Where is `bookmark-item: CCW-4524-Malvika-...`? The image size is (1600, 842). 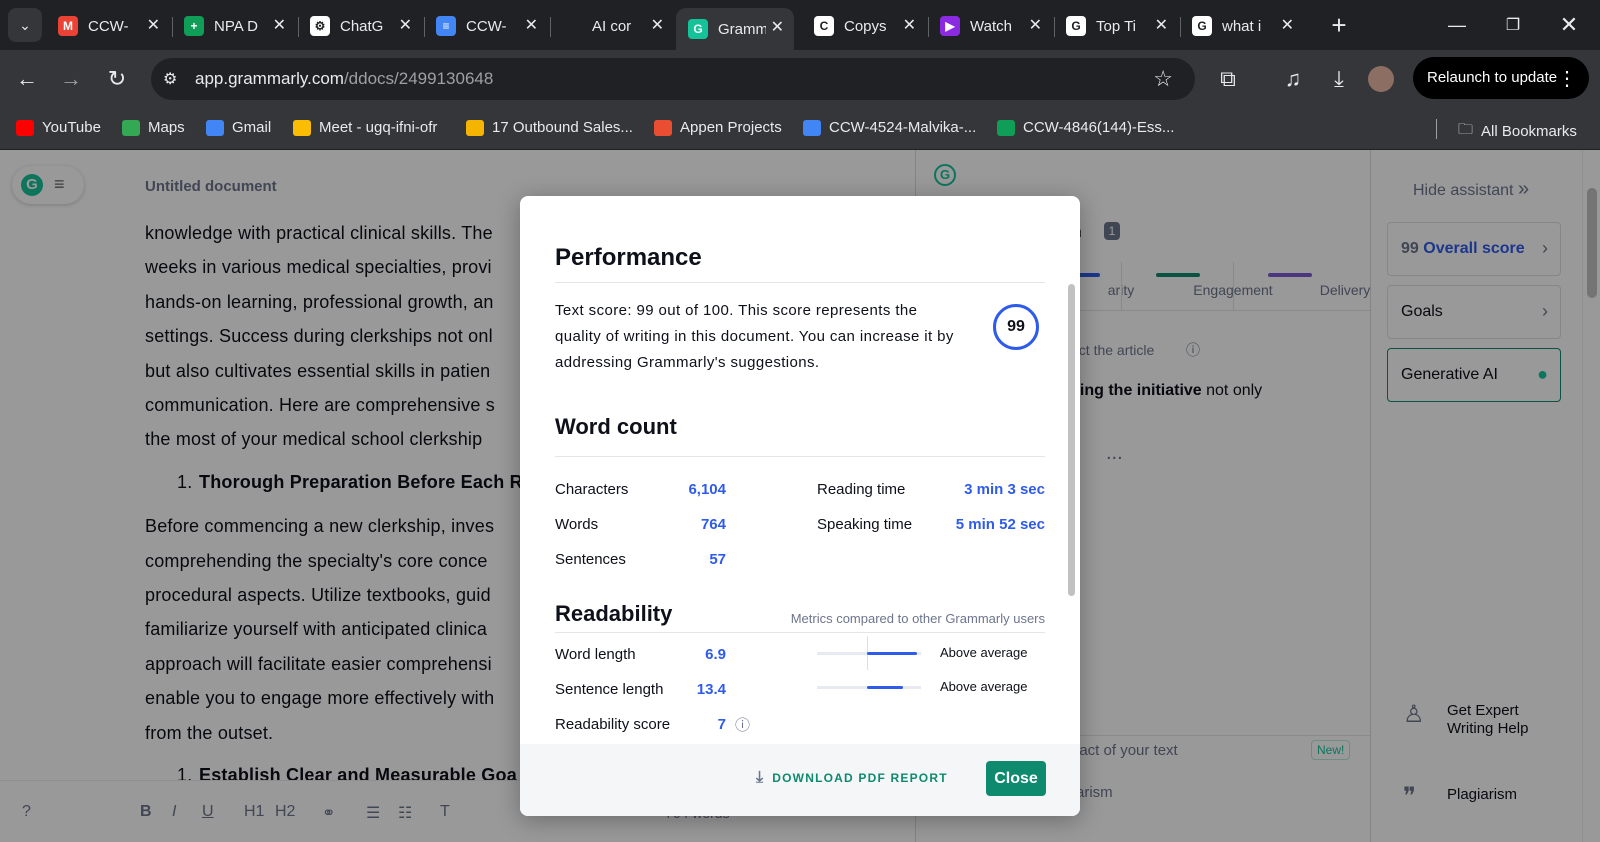
bookmark-item: CCW-4524-Malvika-... is located at coordinates (889, 127).